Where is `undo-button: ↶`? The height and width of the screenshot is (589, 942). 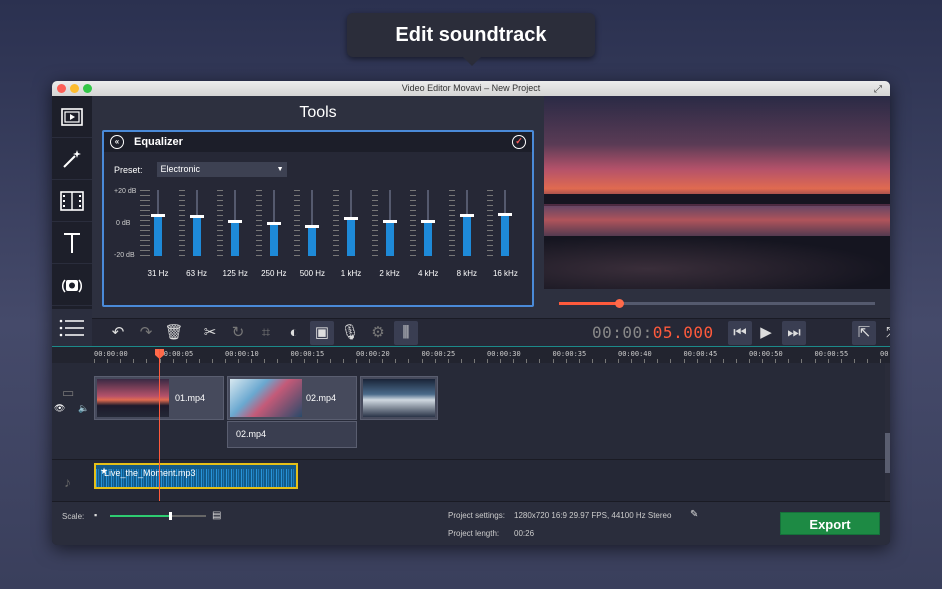 undo-button: ↶ is located at coordinates (118, 333).